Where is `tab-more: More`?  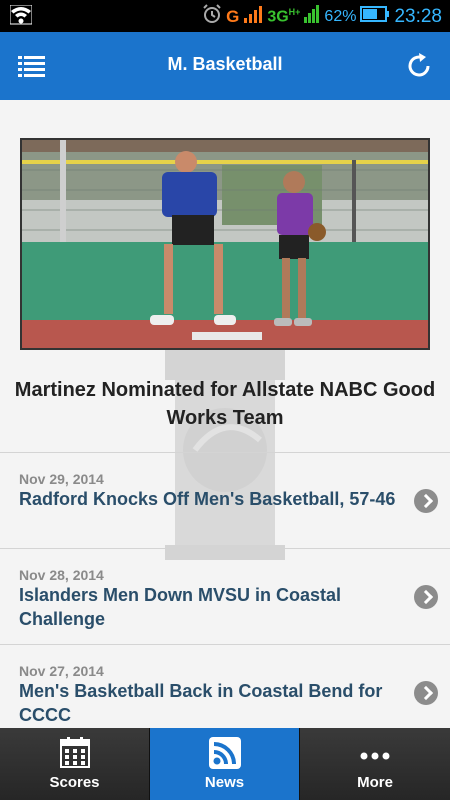 tab-more: More is located at coordinates (375, 764).